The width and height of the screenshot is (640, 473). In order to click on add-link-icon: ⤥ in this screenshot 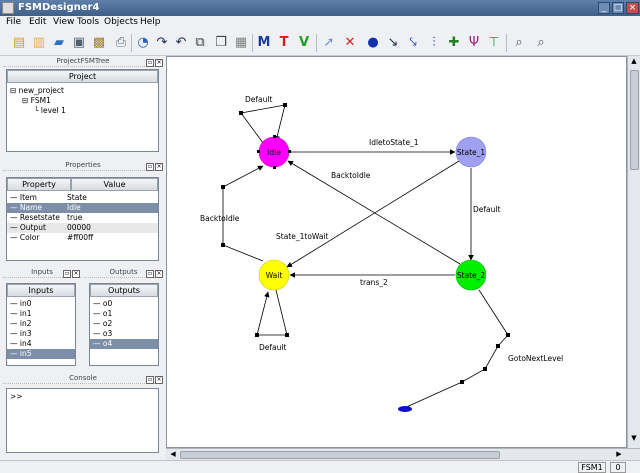, I will do `click(413, 43)`.